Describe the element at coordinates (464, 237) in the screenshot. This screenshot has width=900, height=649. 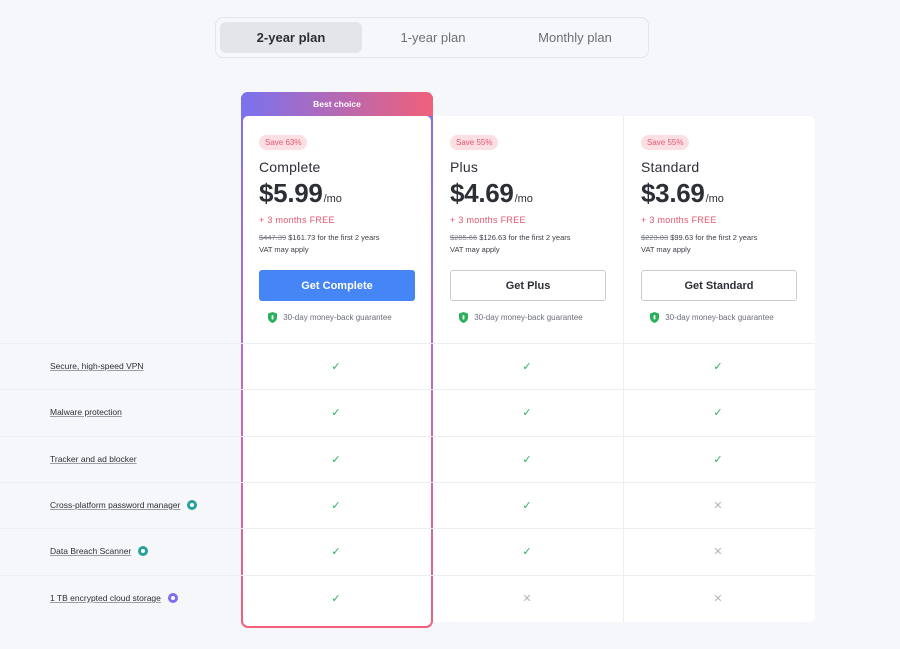
I see `original-price: $285.66` at that location.